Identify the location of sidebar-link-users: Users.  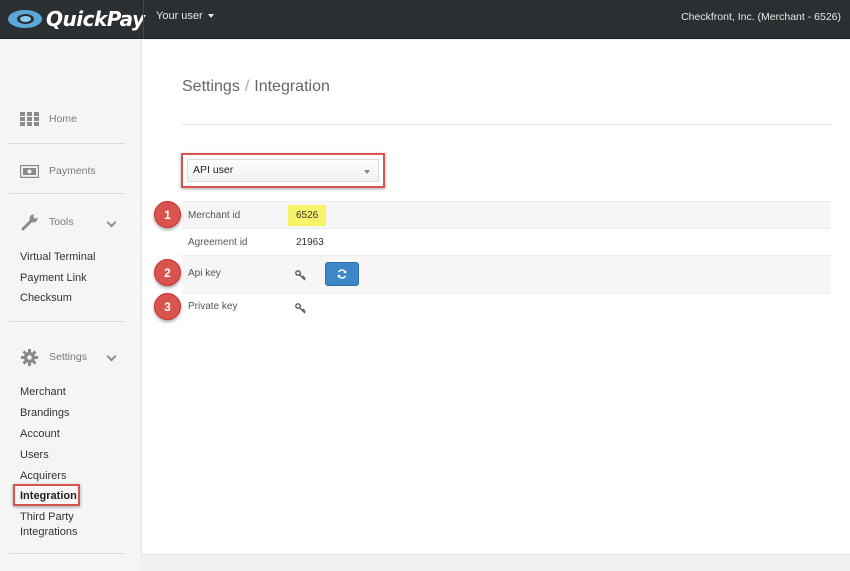
(34, 455).